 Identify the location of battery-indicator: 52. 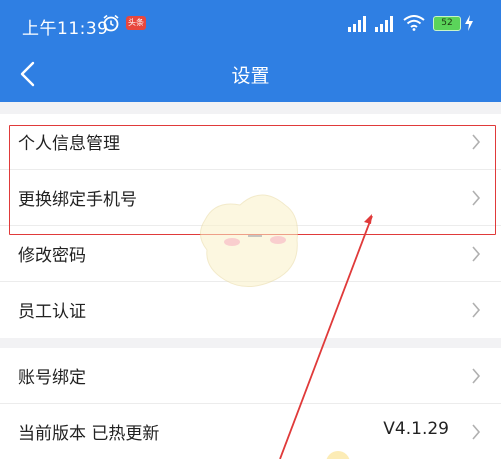
(447, 23).